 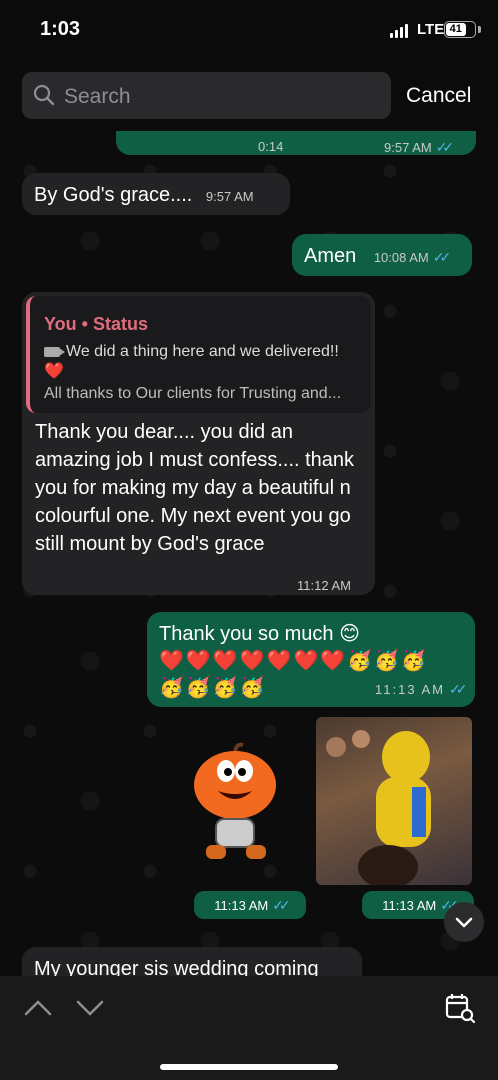 I want to click on costume-figure-image, so click(x=378, y=807).